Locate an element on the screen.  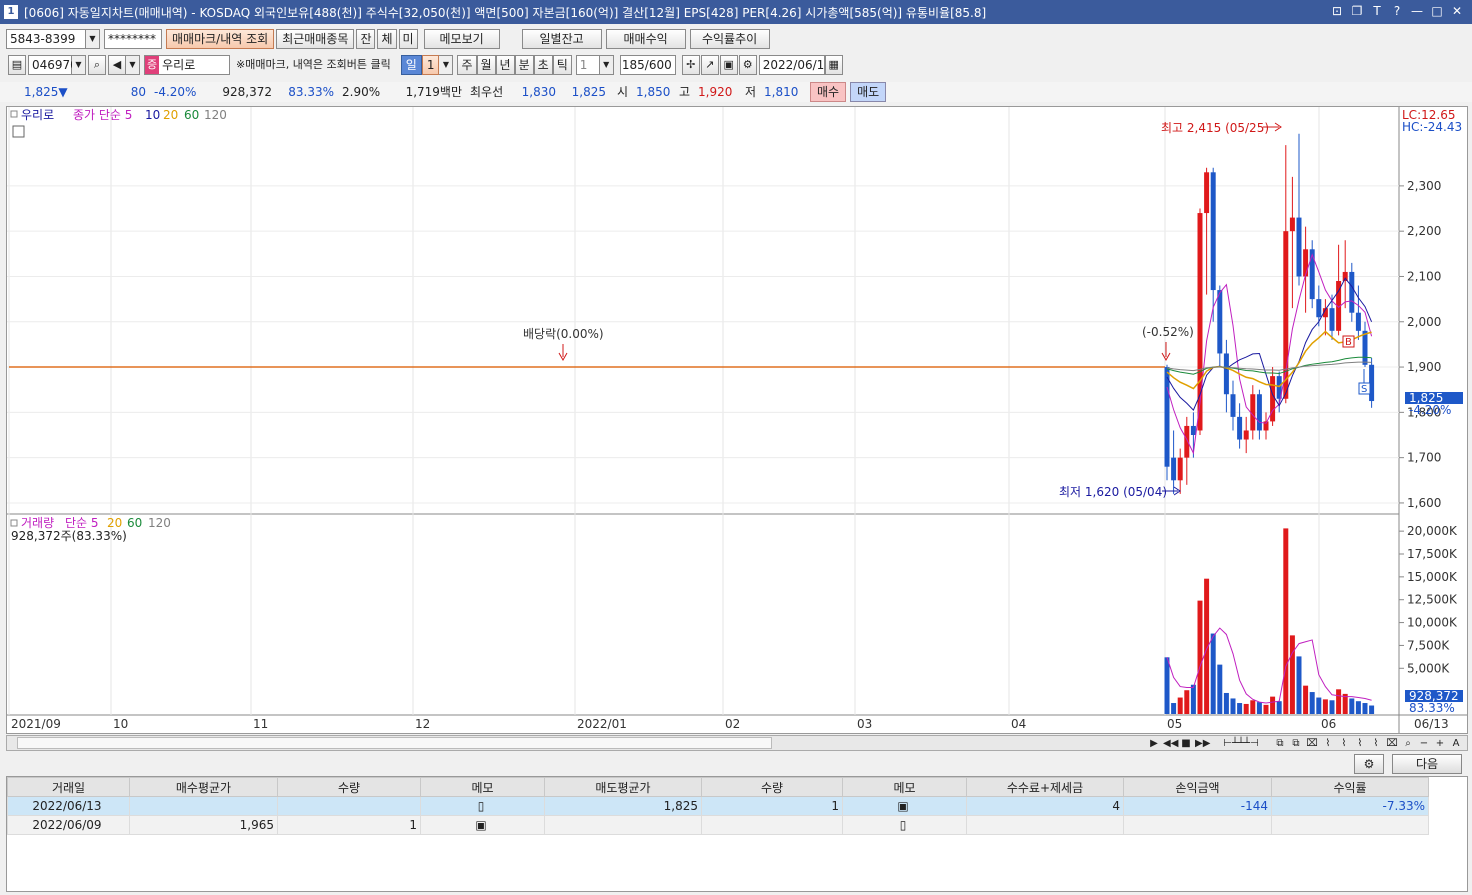
ma20-legend: 20 is located at coordinates (170, 115).